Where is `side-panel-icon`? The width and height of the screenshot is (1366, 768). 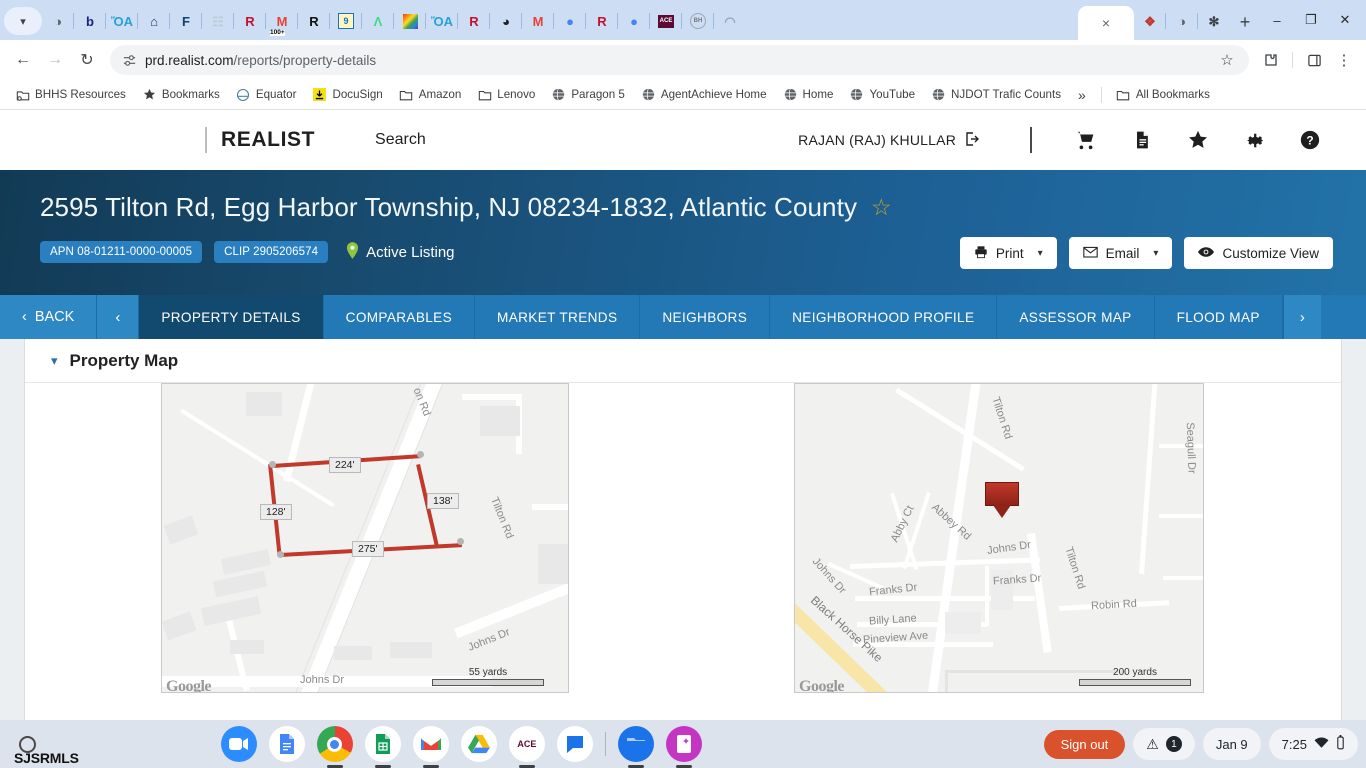 side-panel-icon is located at coordinates (1314, 60).